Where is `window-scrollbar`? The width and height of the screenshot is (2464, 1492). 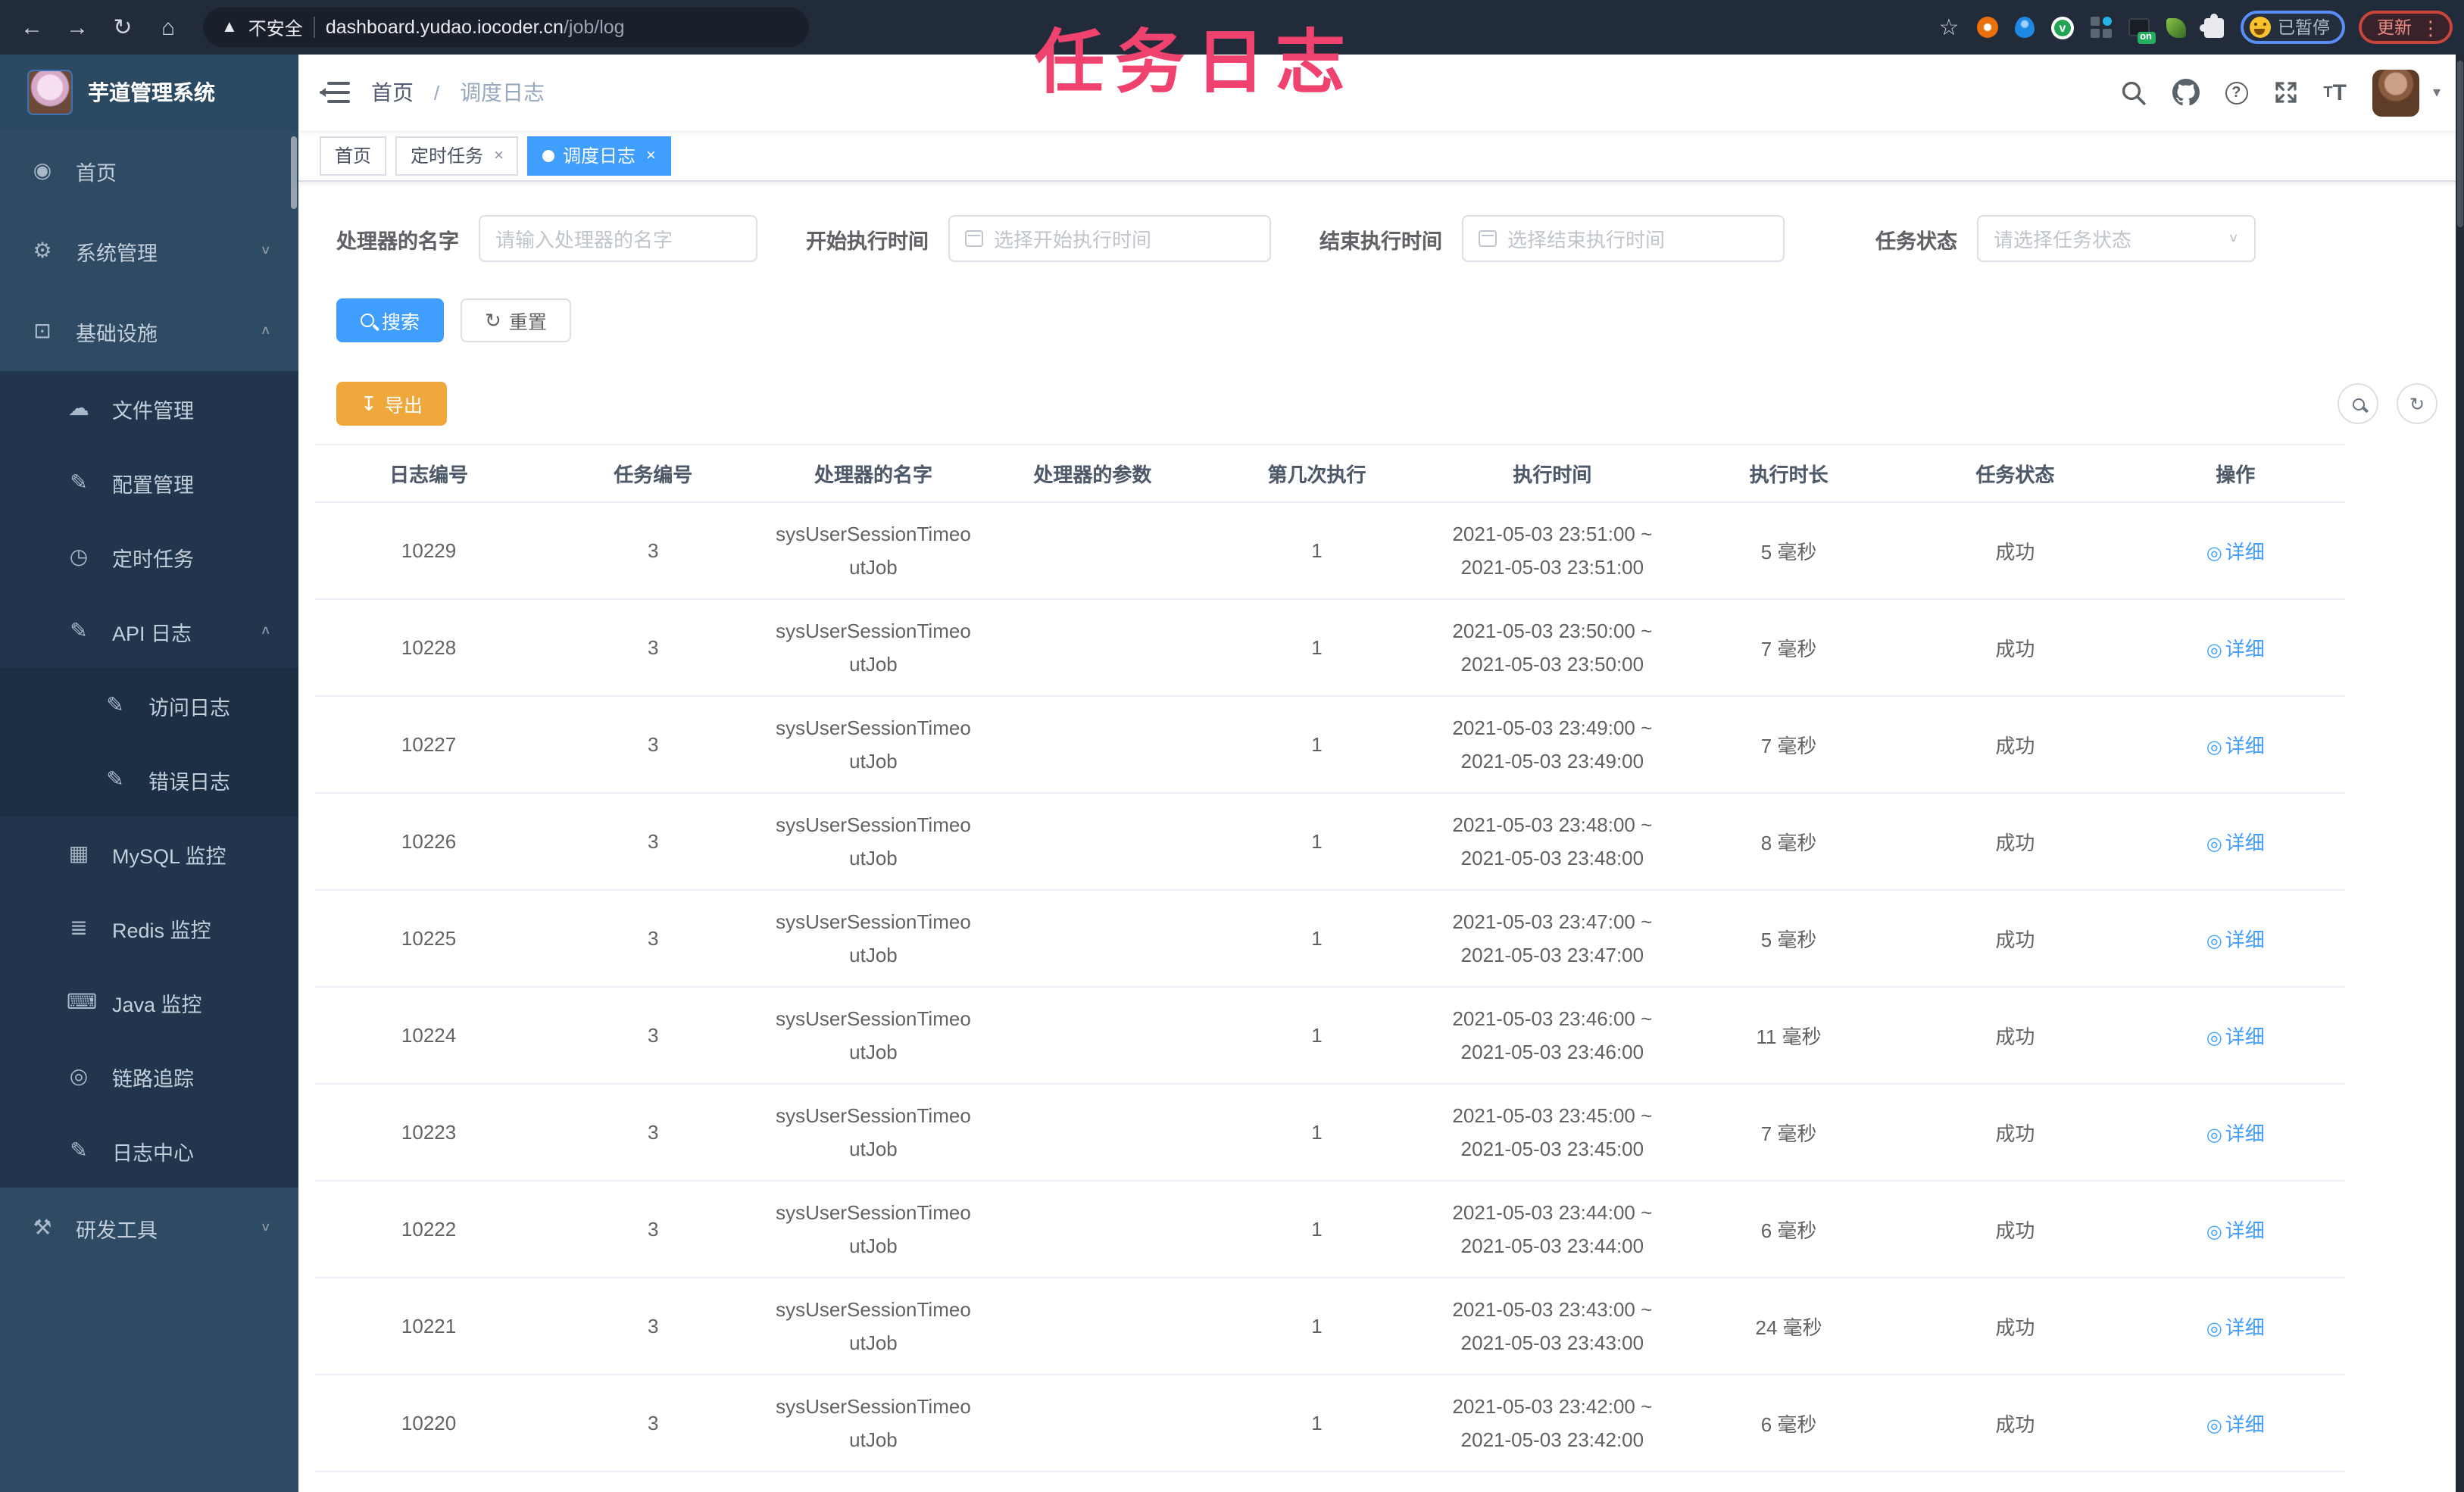
window-scrollbar is located at coordinates (2460, 773).